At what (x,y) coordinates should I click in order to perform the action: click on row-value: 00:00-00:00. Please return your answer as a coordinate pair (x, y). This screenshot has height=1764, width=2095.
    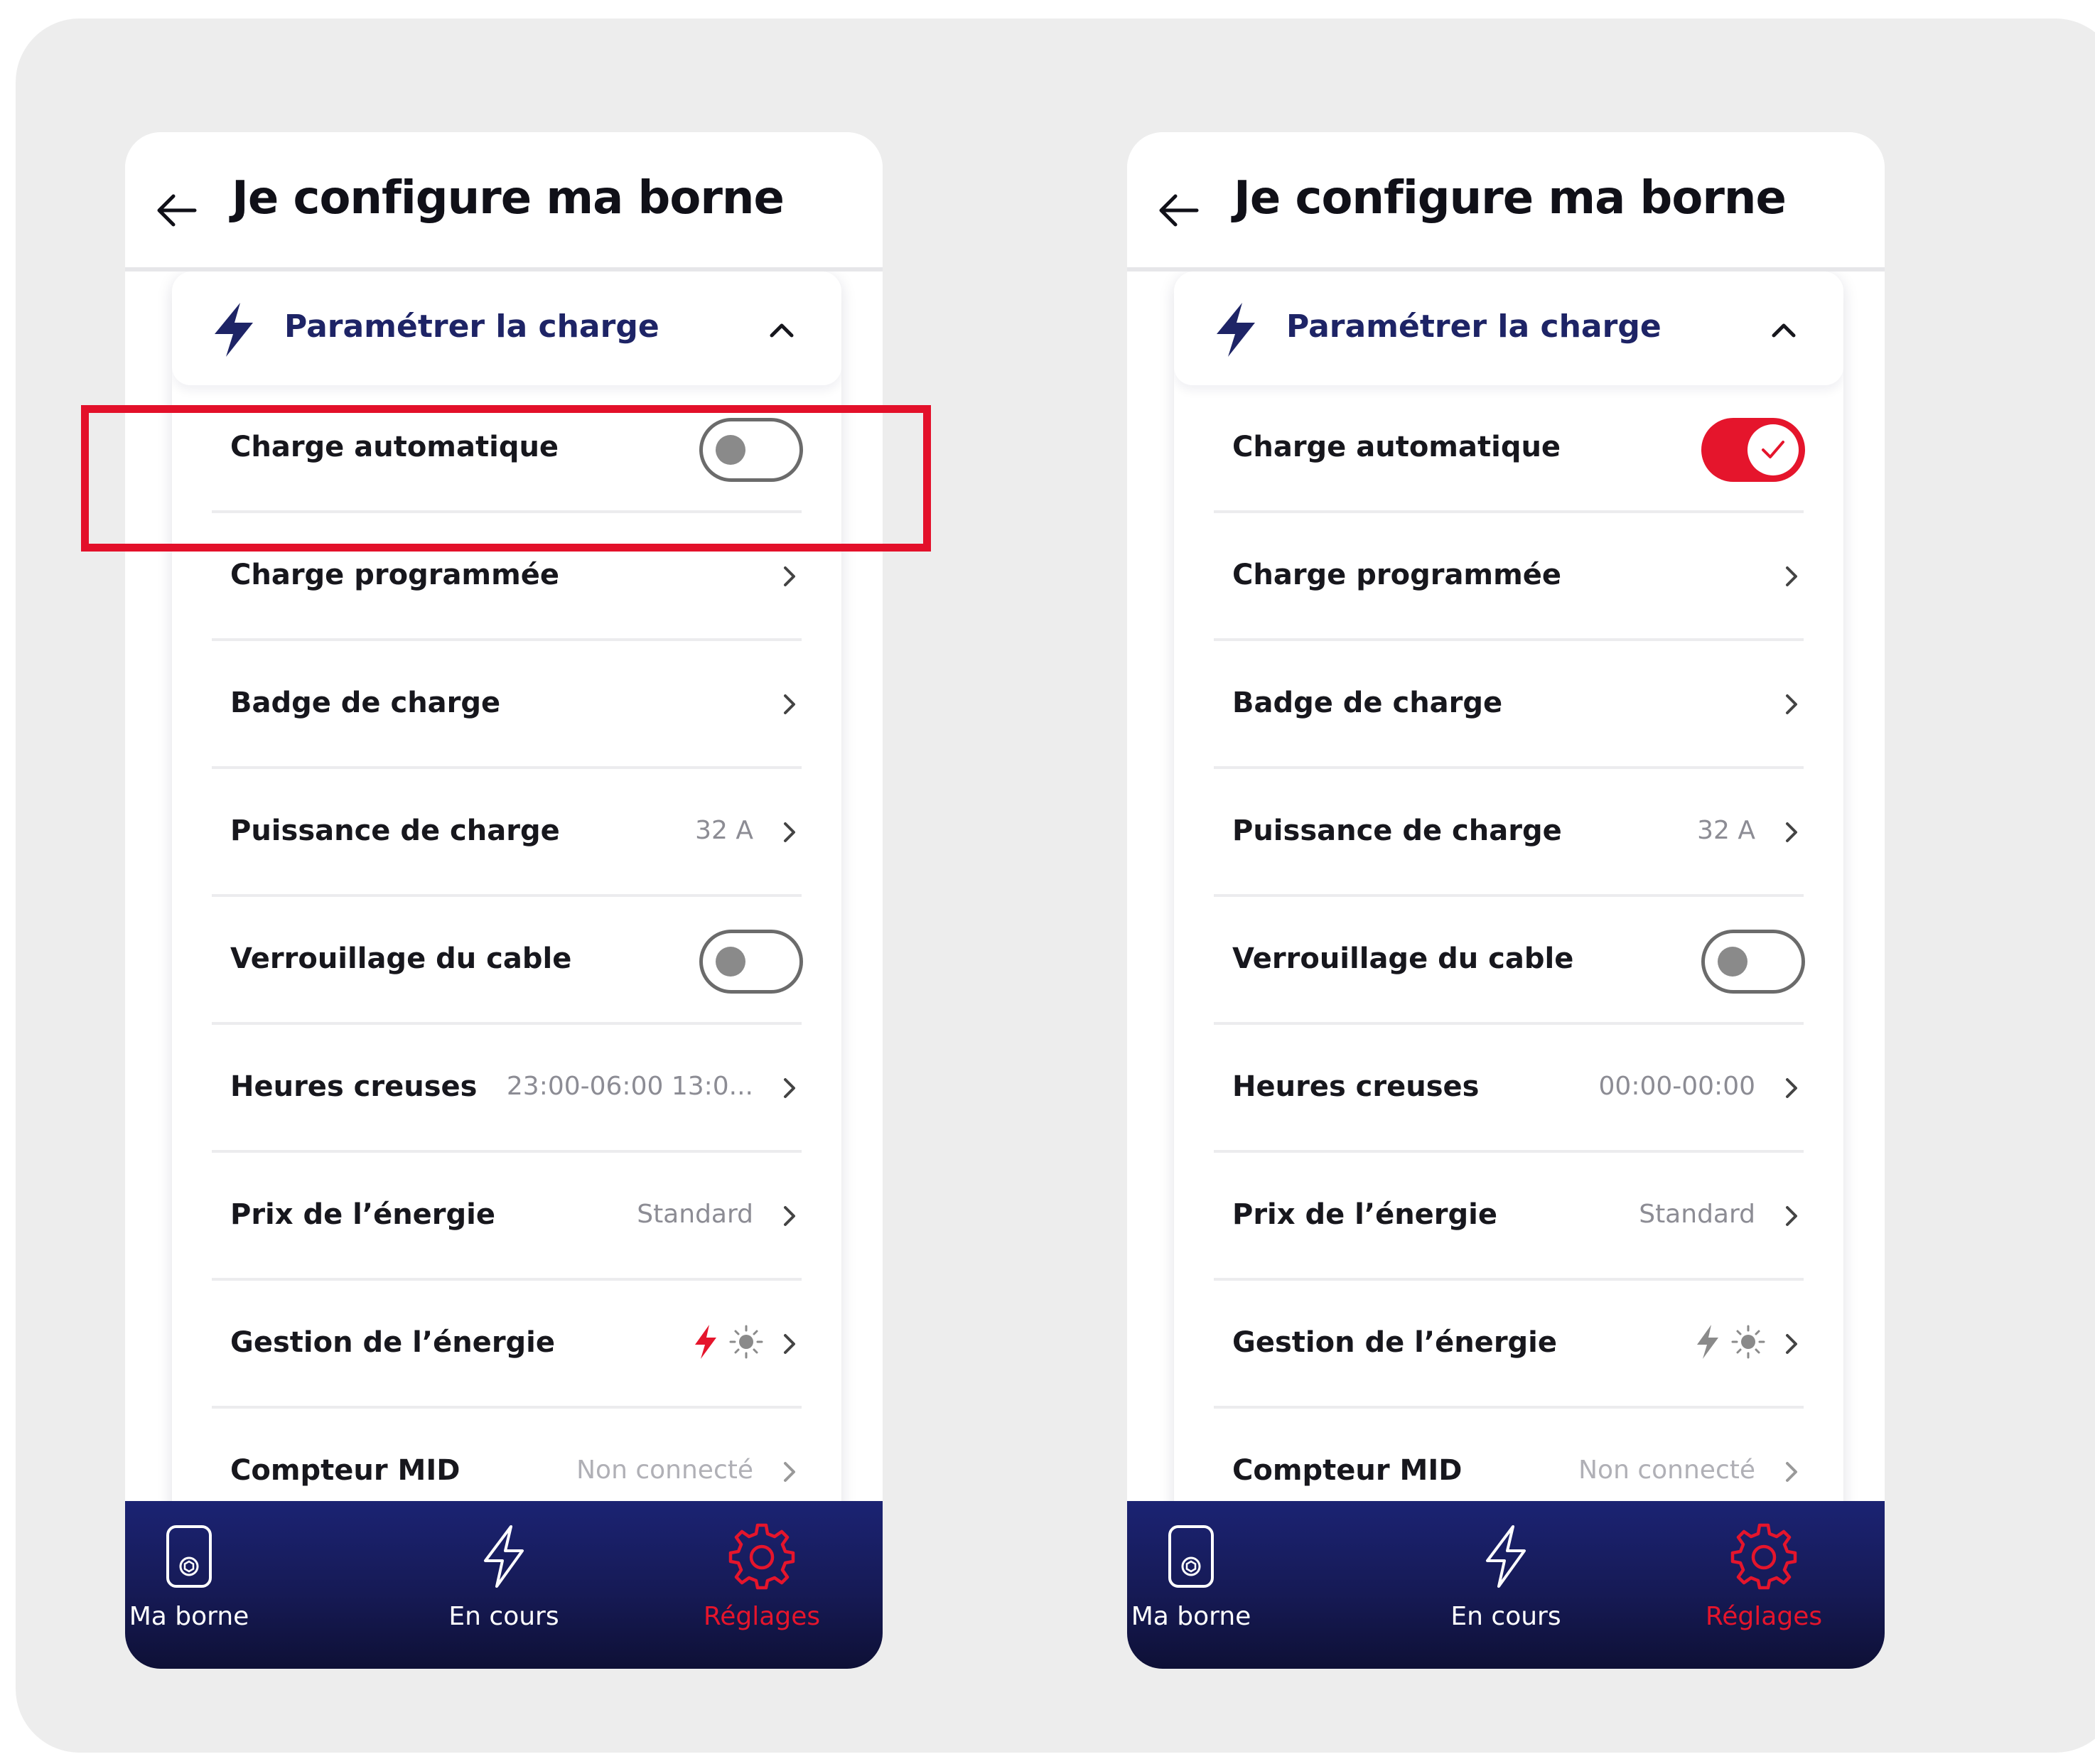
    Looking at the image, I should click on (1676, 1086).